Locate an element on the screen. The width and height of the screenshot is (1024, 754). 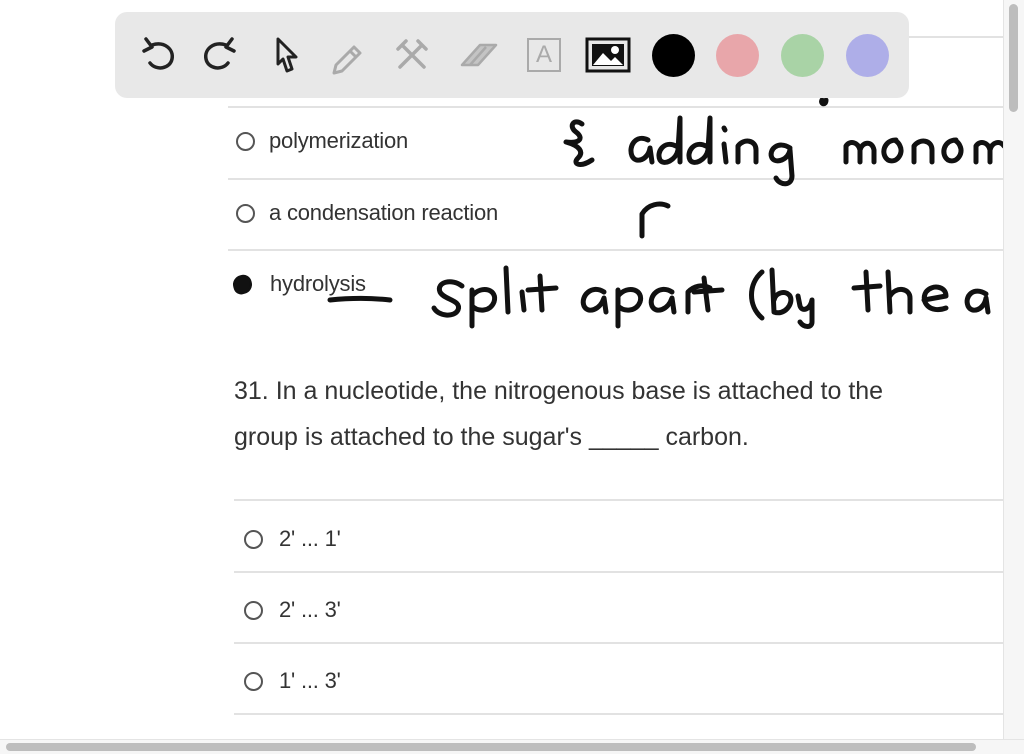
pen-tool-button is located at coordinates (348, 55).